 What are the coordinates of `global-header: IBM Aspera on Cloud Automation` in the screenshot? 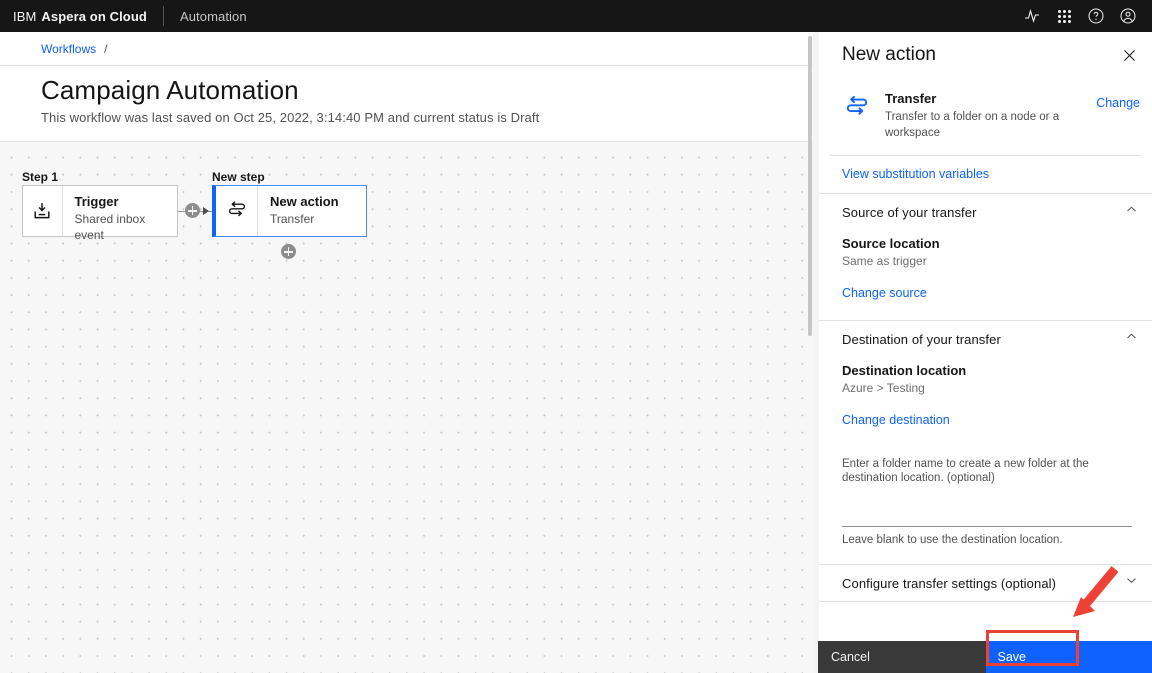 It's located at (576, 16).